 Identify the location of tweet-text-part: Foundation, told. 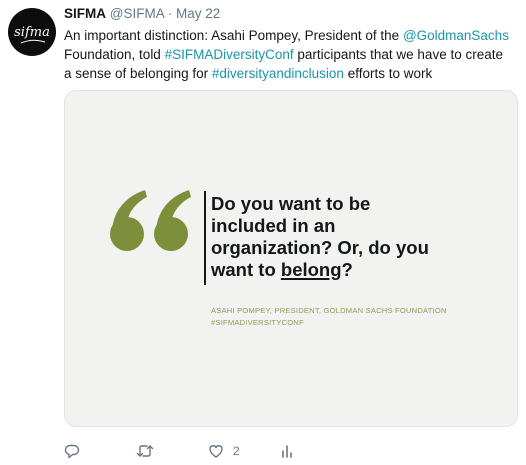
(114, 54).